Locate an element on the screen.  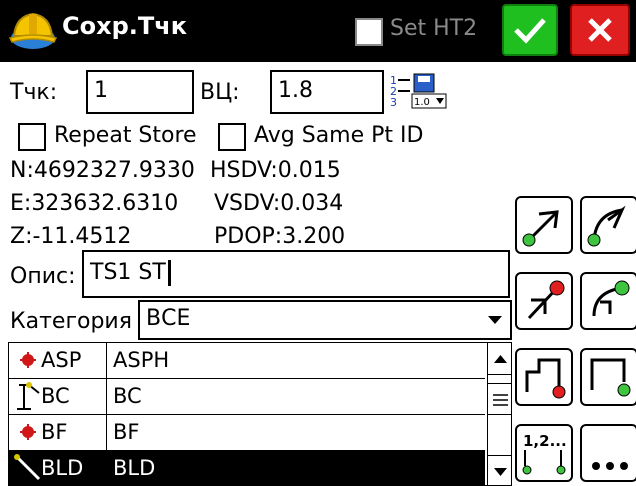
category-select: ВСЕ is located at coordinates (325, 320).